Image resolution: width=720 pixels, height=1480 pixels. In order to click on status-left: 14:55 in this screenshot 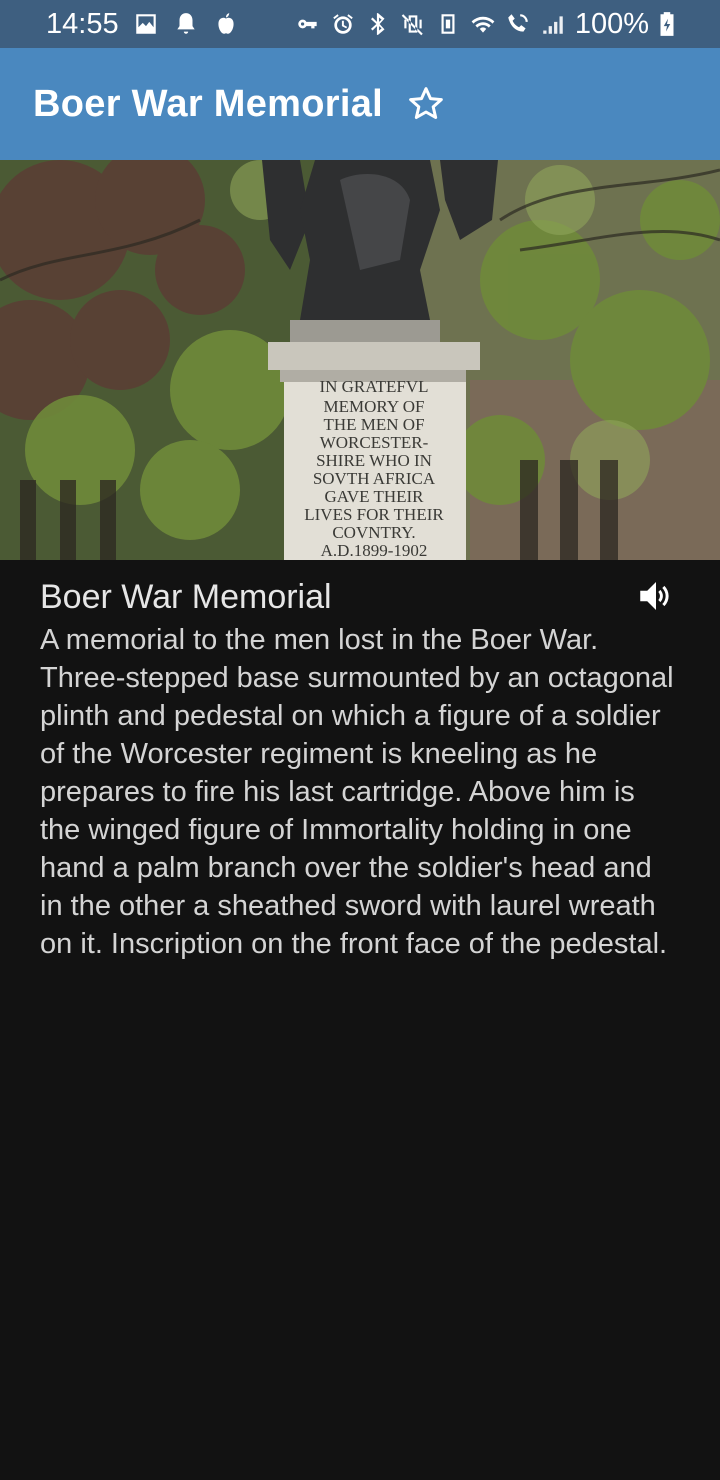, I will do `click(142, 24)`.